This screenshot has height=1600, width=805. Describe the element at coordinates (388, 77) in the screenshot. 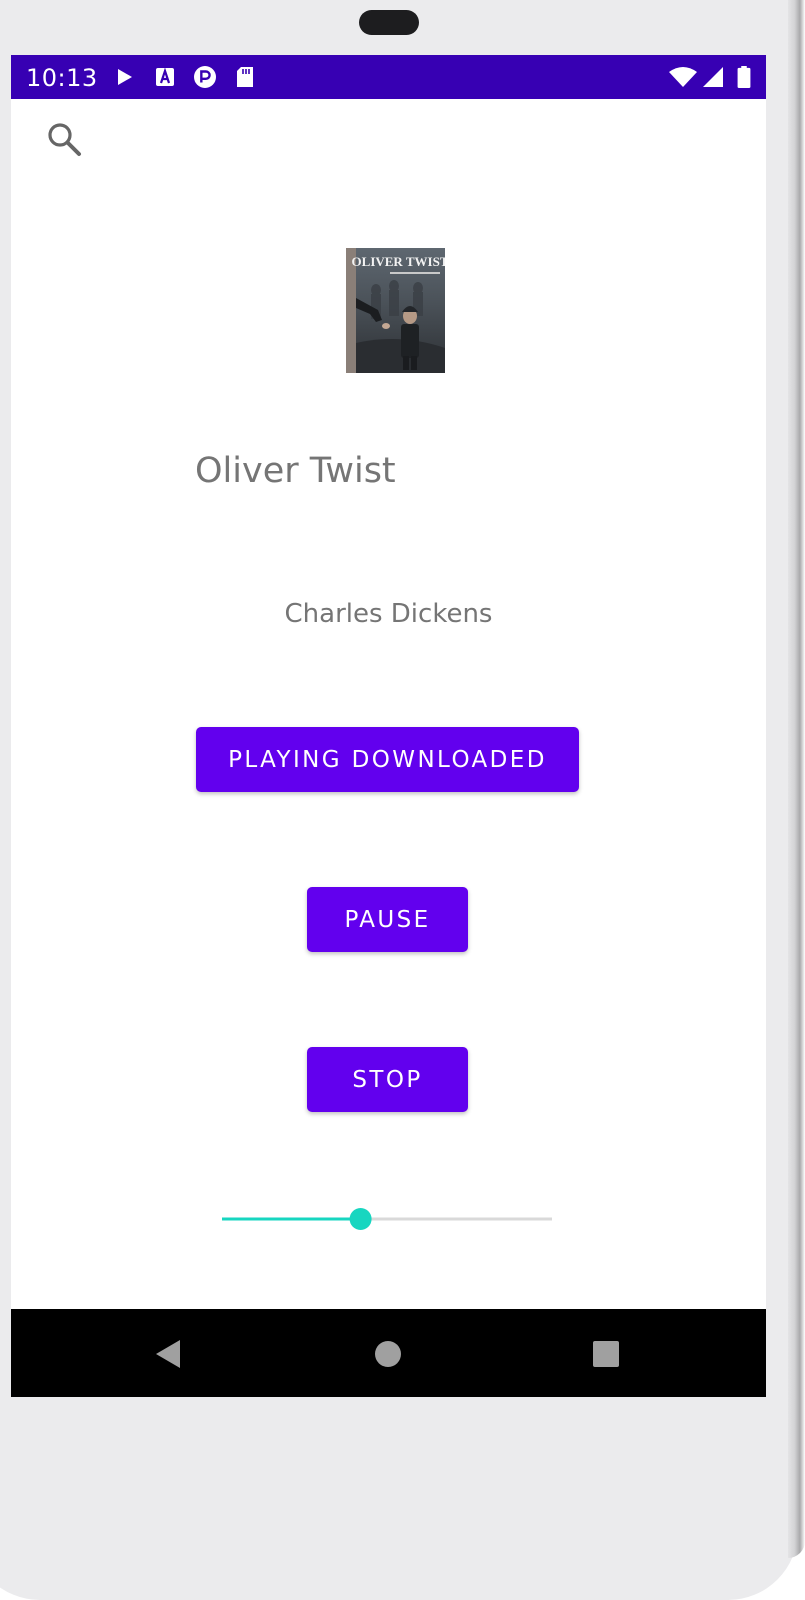

I see `status-bar: 10:13` at that location.